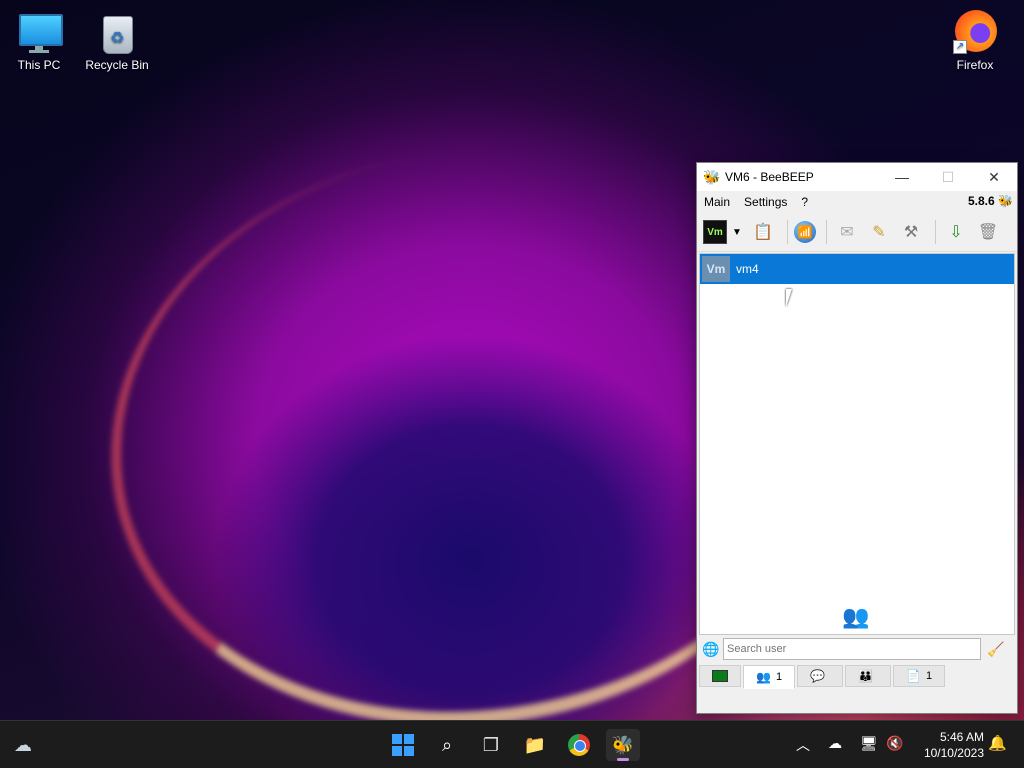 The width and height of the screenshot is (1024, 768). Describe the element at coordinates (847, 232) in the screenshot. I see `mail-icon: ✉` at that location.